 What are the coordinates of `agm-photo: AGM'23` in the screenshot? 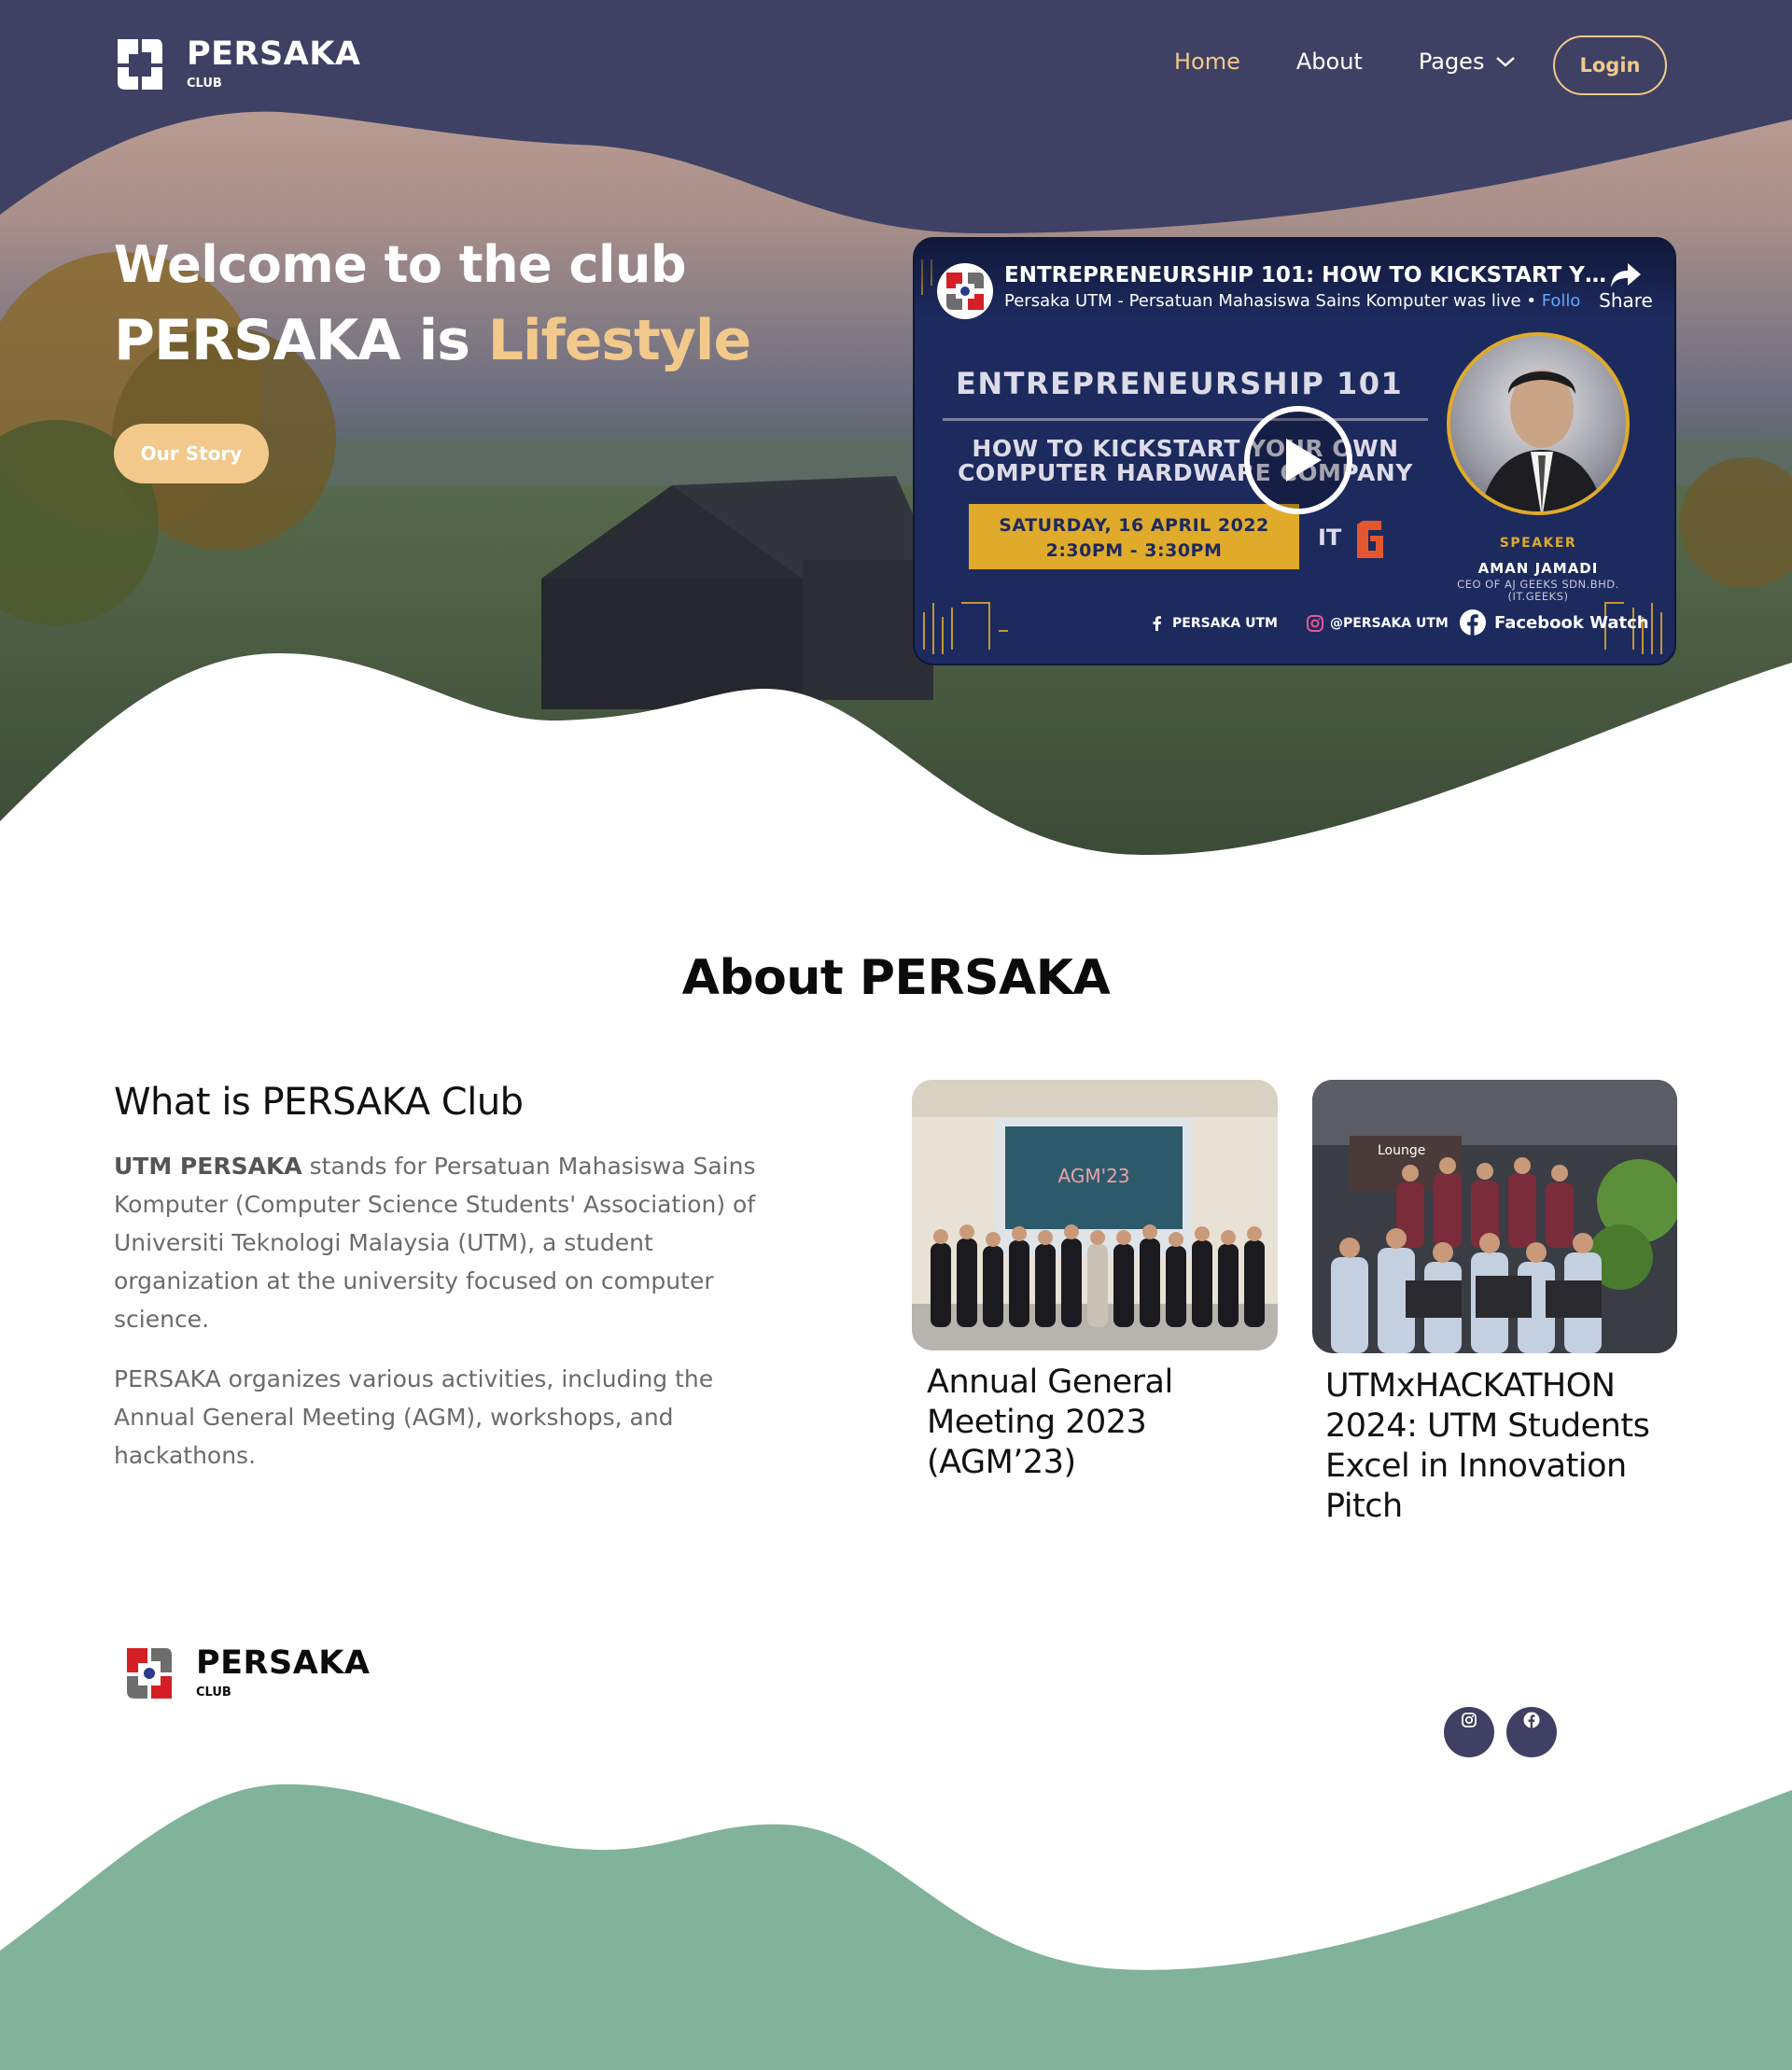 It's located at (1095, 1215).